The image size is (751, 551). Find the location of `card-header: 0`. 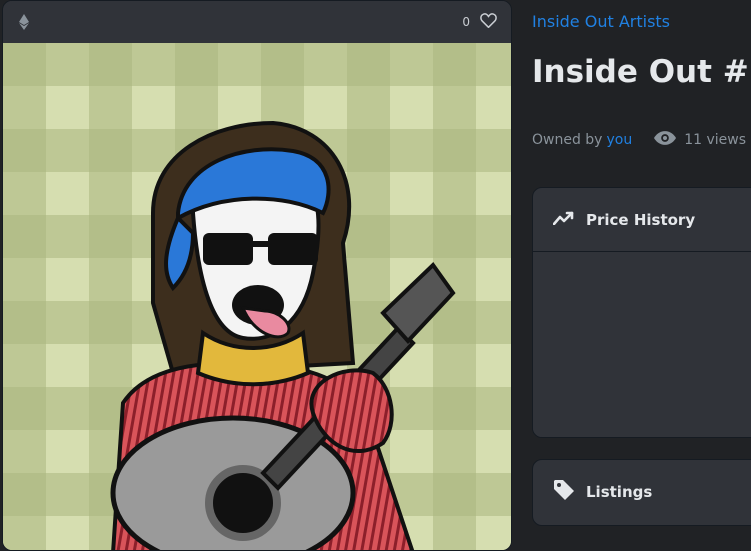

card-header: 0 is located at coordinates (257, 22).